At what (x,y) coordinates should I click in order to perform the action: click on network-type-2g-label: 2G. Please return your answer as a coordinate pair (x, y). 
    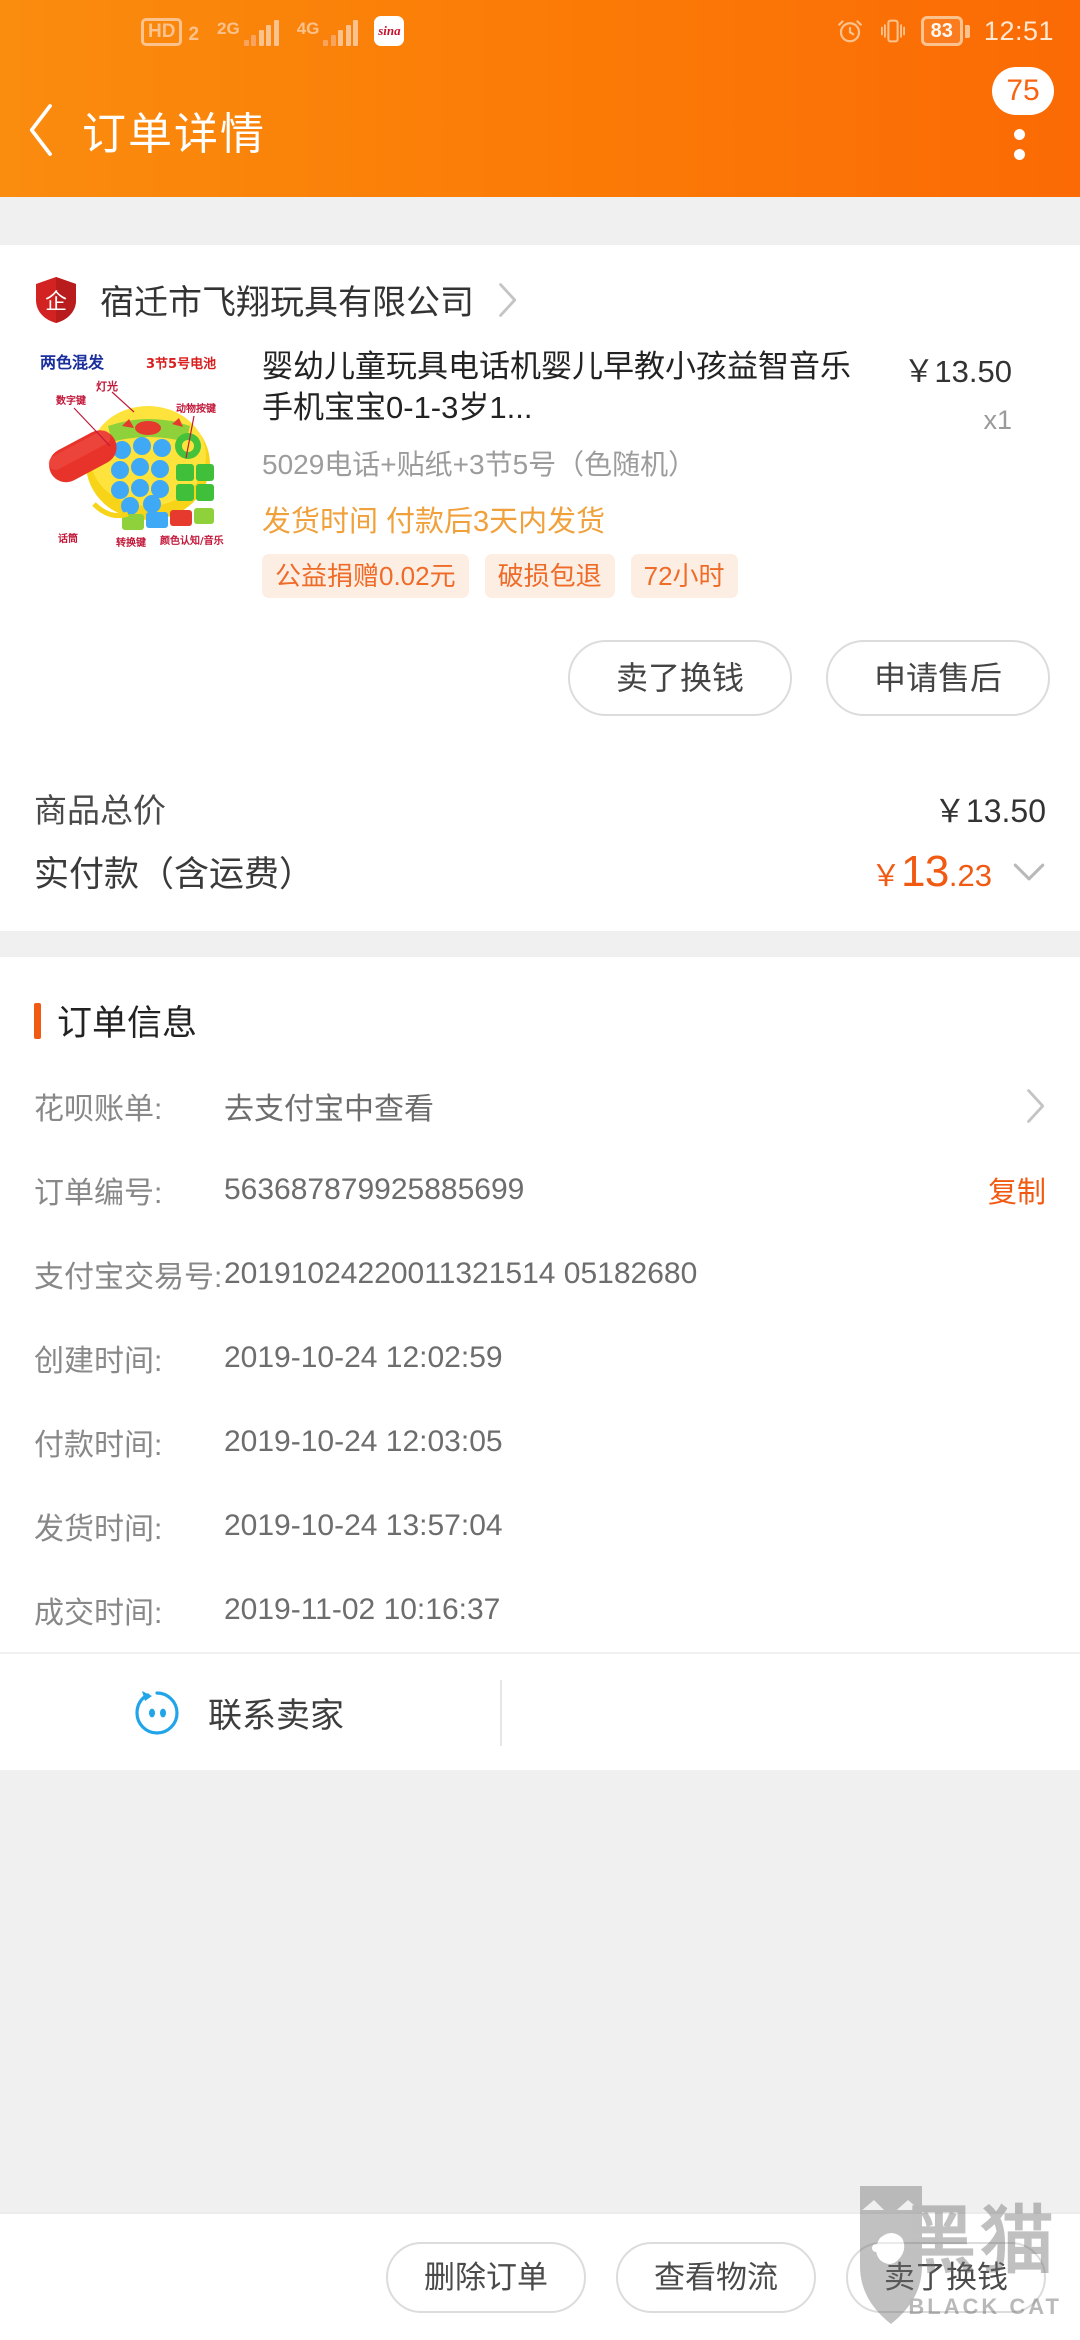
    Looking at the image, I should click on (228, 28).